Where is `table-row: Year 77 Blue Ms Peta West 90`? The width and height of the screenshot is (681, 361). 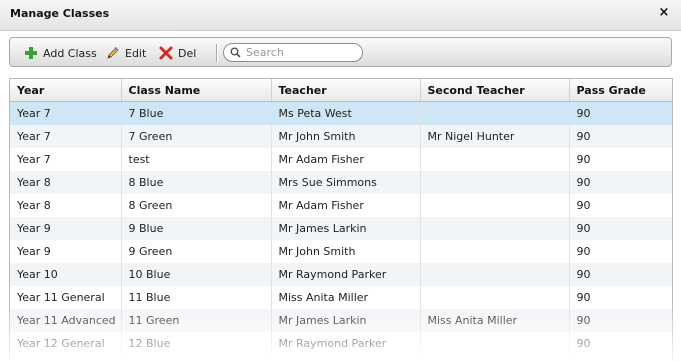 table-row: Year 77 Blue Ms Peta West 90 is located at coordinates (341, 113).